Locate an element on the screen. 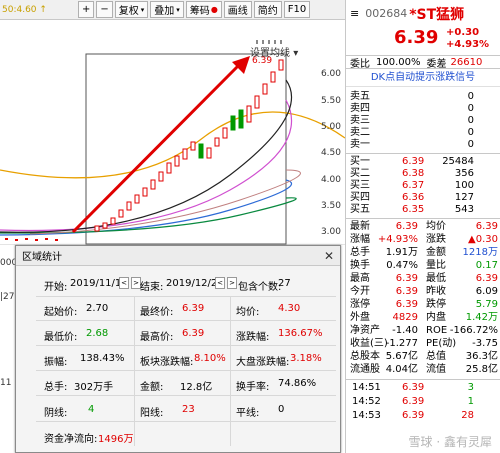 The image size is (500, 453). draw-line-button: 画线 is located at coordinates (237, 9).